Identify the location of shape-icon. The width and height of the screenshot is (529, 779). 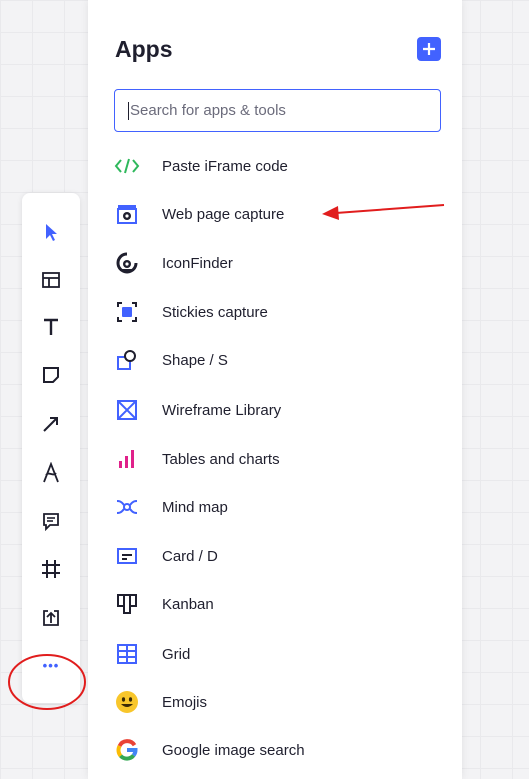
(127, 360).